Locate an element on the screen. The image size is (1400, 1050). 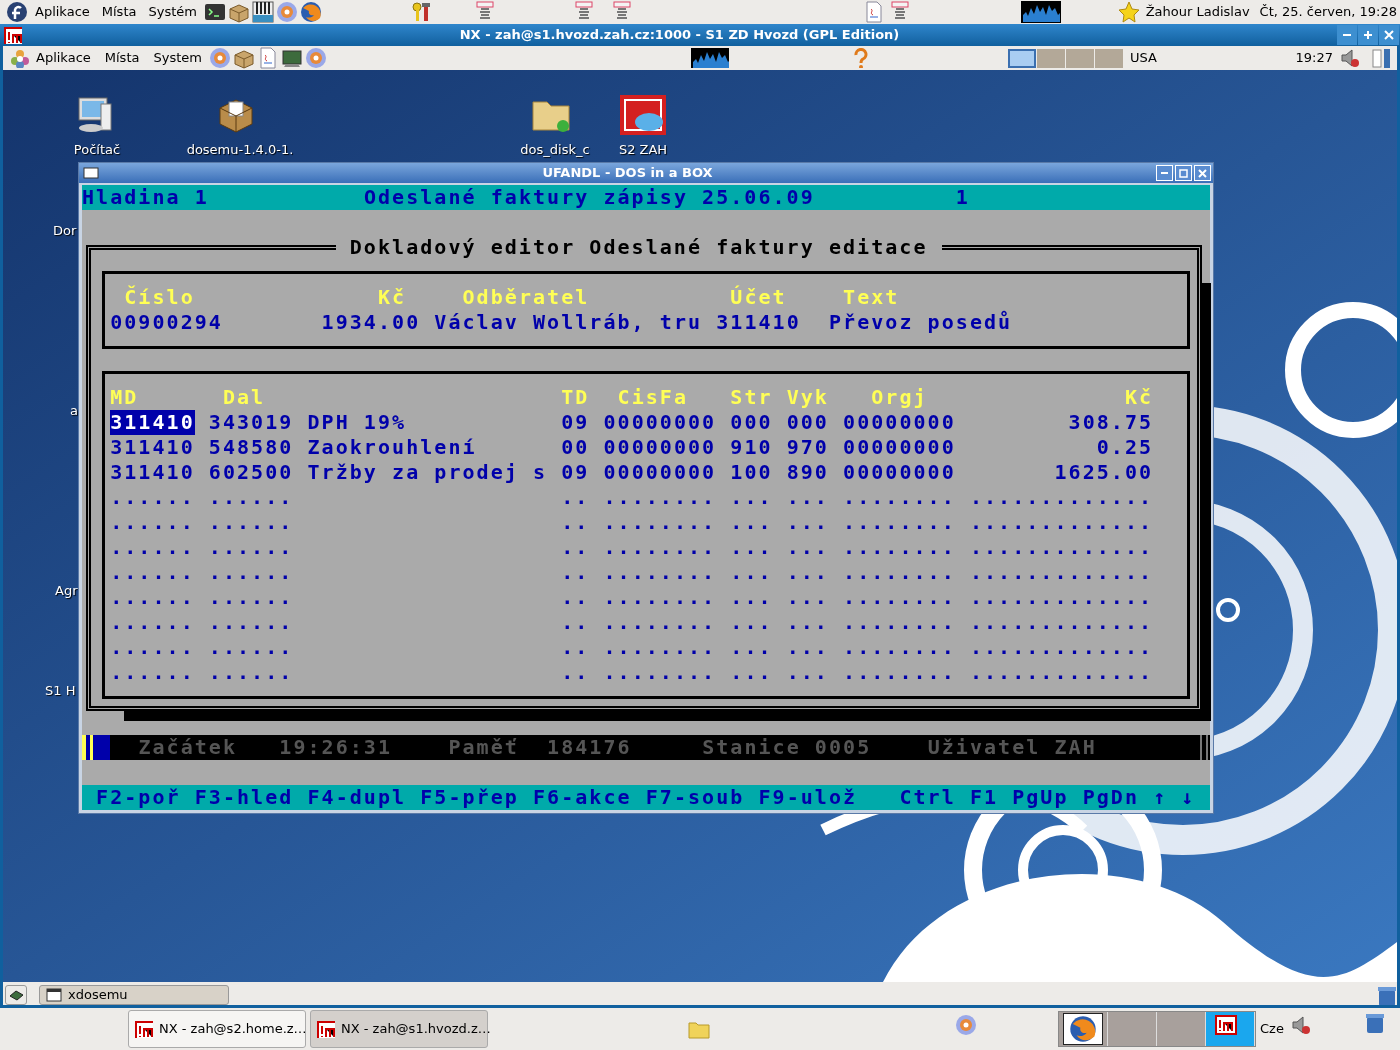
field-value: 1934.00 is located at coordinates (371, 322).